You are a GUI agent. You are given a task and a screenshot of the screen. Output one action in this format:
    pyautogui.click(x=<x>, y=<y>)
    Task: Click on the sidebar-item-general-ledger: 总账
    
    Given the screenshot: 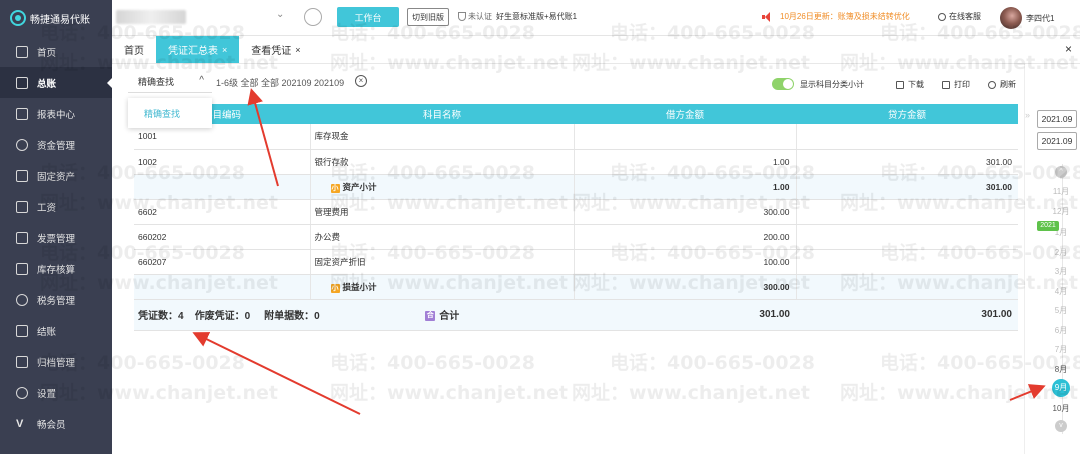 What is the action you would take?
    pyautogui.click(x=56, y=82)
    